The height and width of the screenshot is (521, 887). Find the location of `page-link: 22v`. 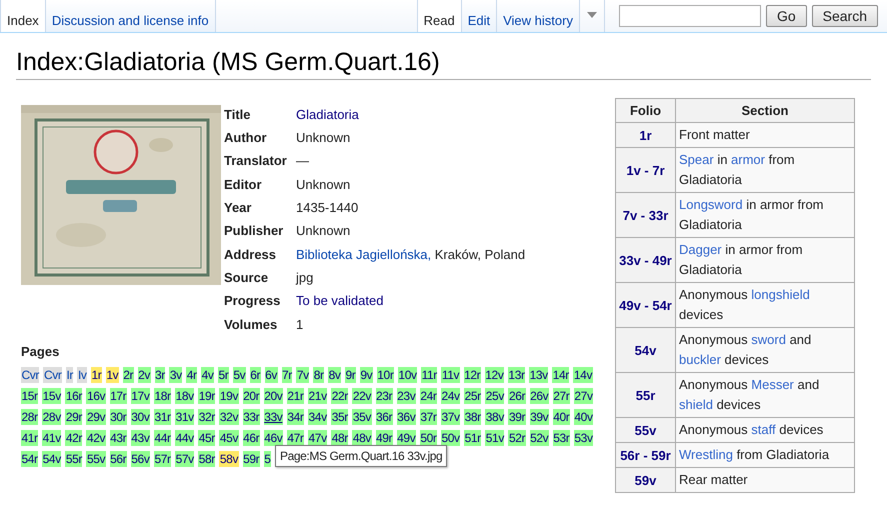

page-link: 22v is located at coordinates (362, 396).